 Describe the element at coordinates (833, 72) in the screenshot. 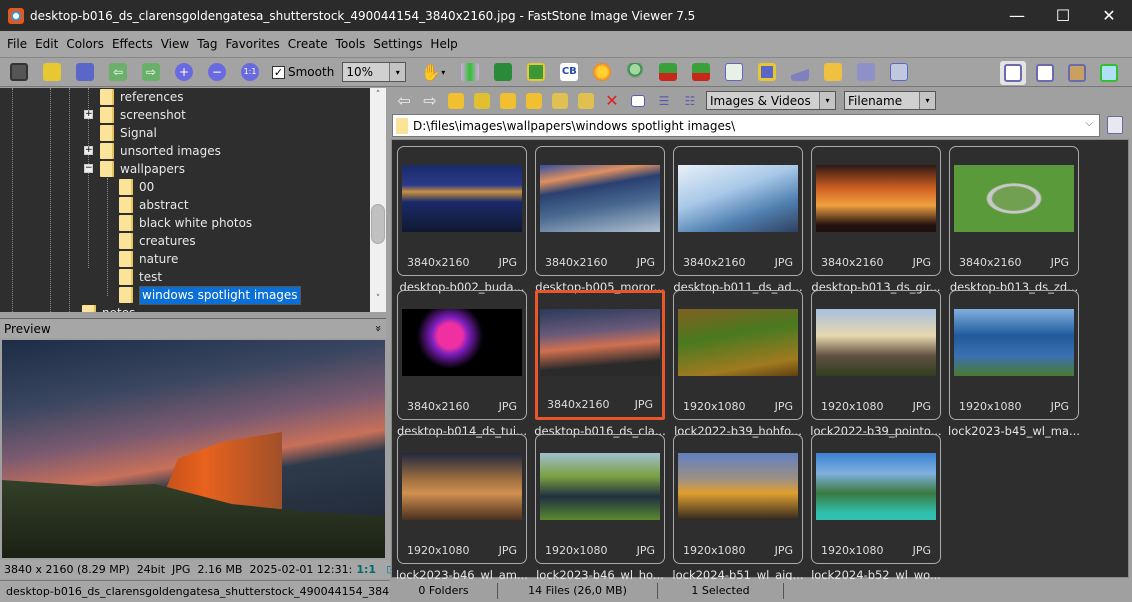

I see `email-button` at that location.